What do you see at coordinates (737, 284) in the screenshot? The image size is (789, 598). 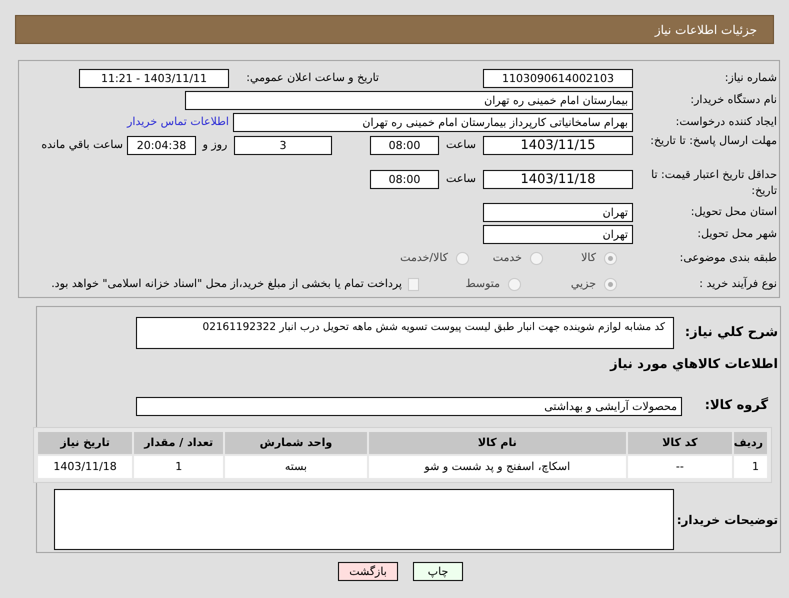 I see `field-label: نوع فرآیند خرید :` at bounding box center [737, 284].